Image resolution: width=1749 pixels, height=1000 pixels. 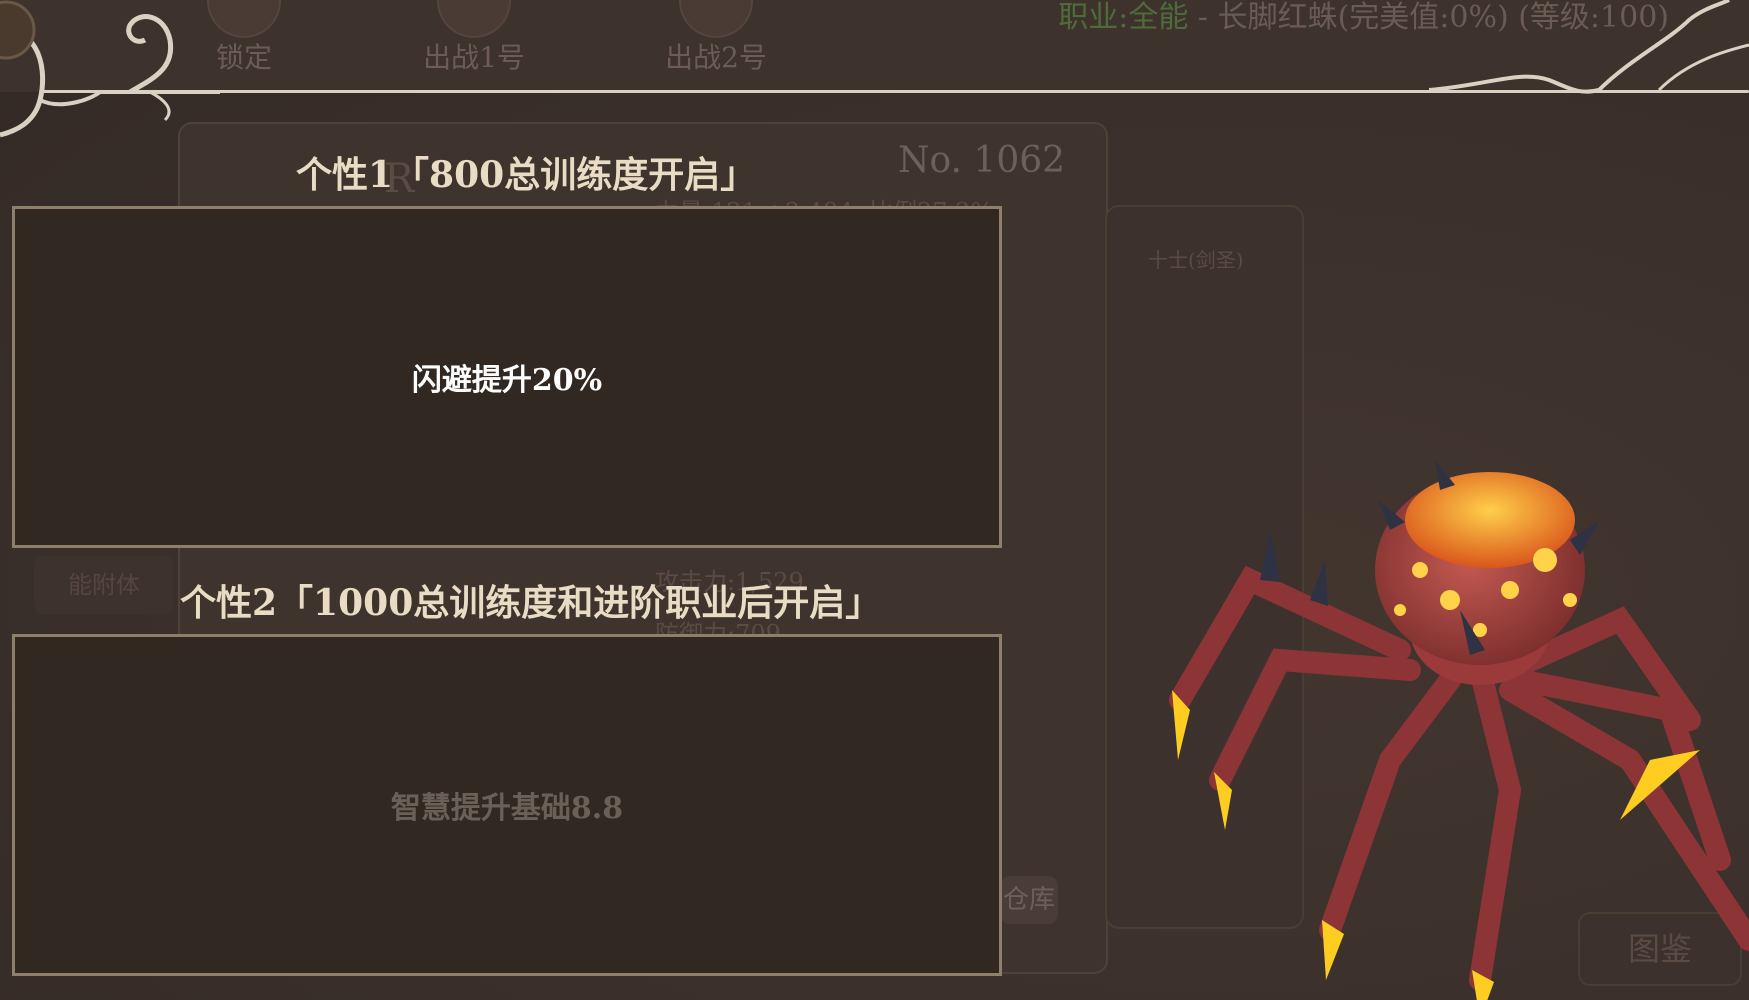 I want to click on side-label: 十士(剑圣), so click(x=1196, y=260).